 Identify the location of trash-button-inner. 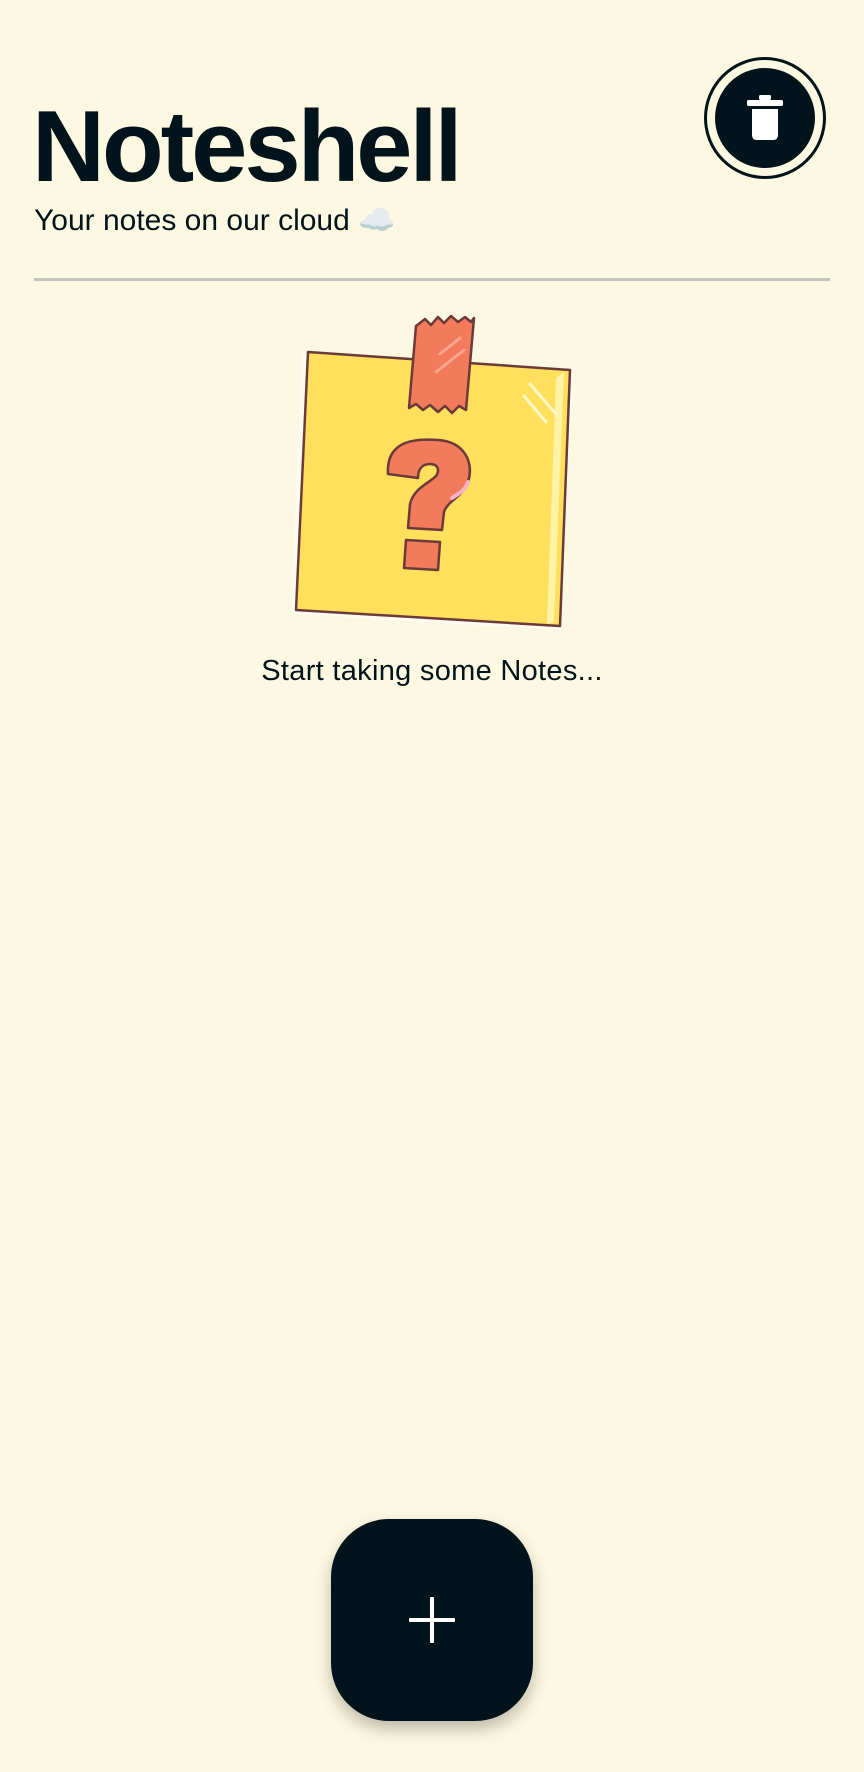
(765, 118).